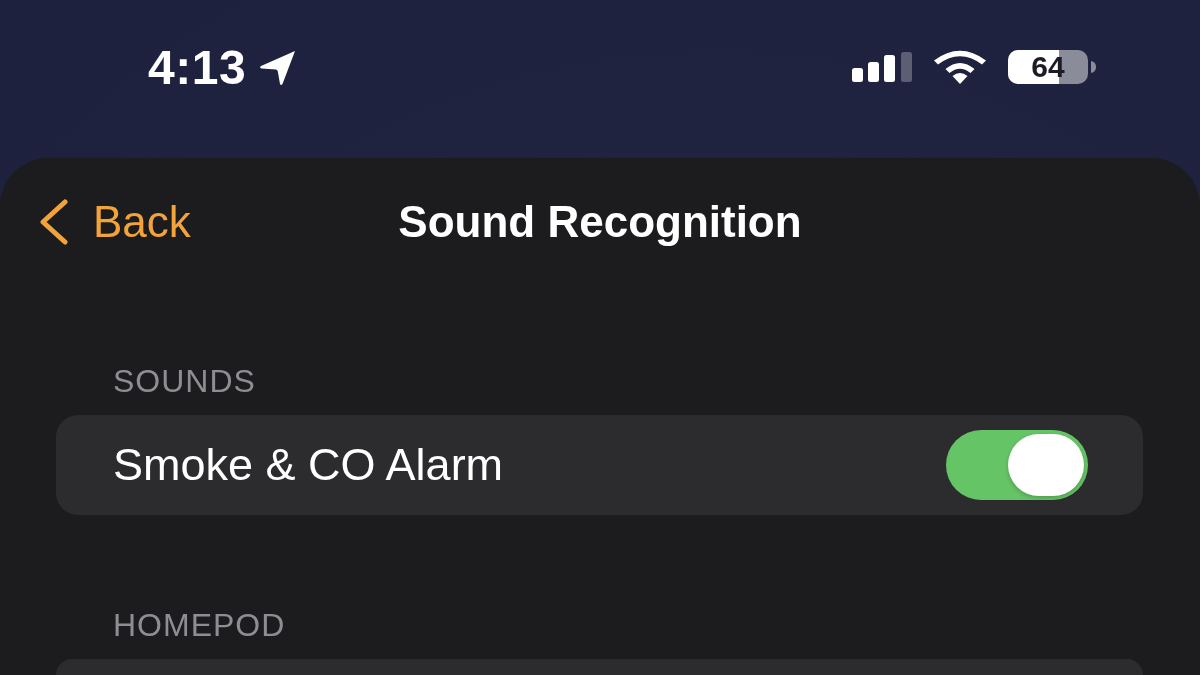 The height and width of the screenshot is (675, 1200). Describe the element at coordinates (1048, 67) in the screenshot. I see `battery-percentage: 64` at that location.